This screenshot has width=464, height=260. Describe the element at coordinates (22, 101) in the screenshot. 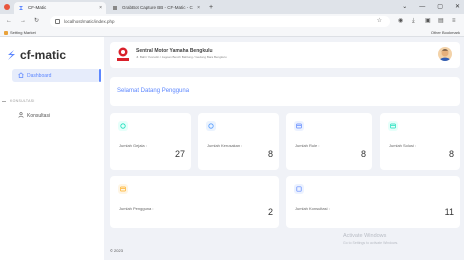

I see `section-label: KONSULTASI` at that location.